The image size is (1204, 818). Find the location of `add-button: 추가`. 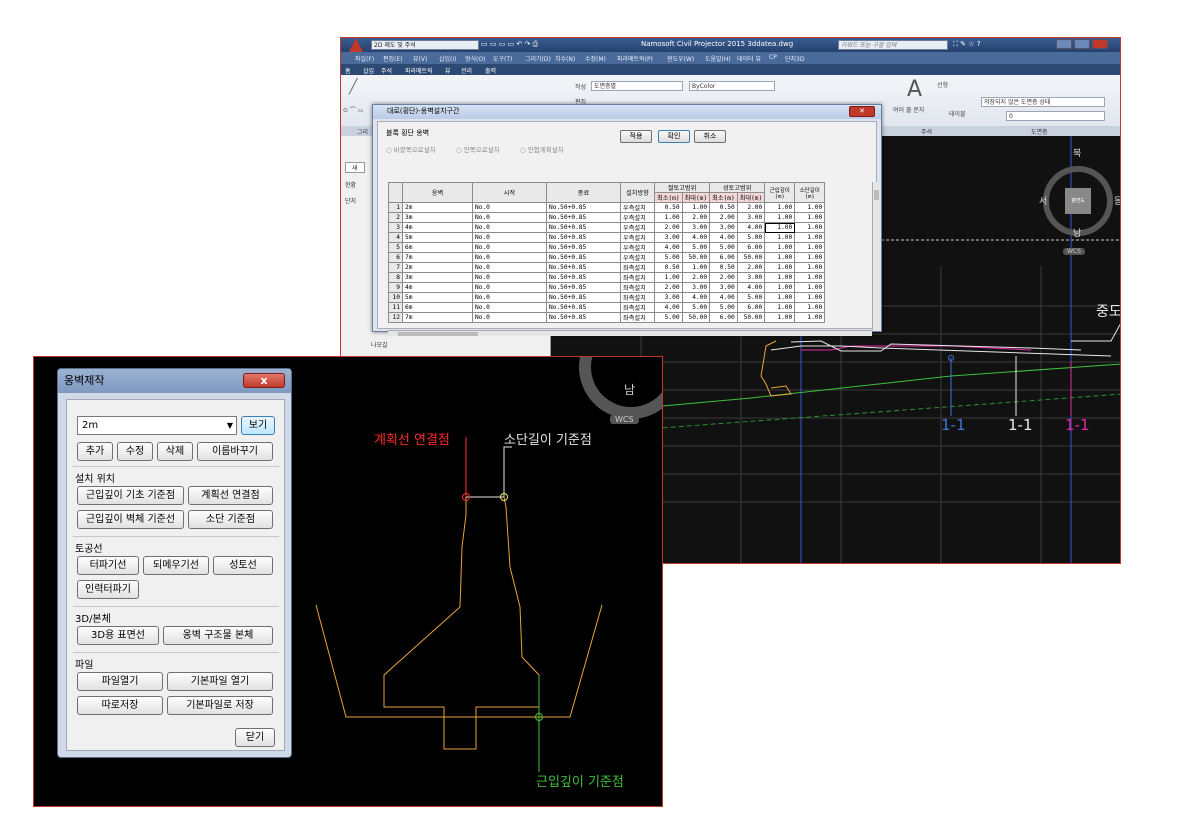

add-button: 추가 is located at coordinates (95, 451).